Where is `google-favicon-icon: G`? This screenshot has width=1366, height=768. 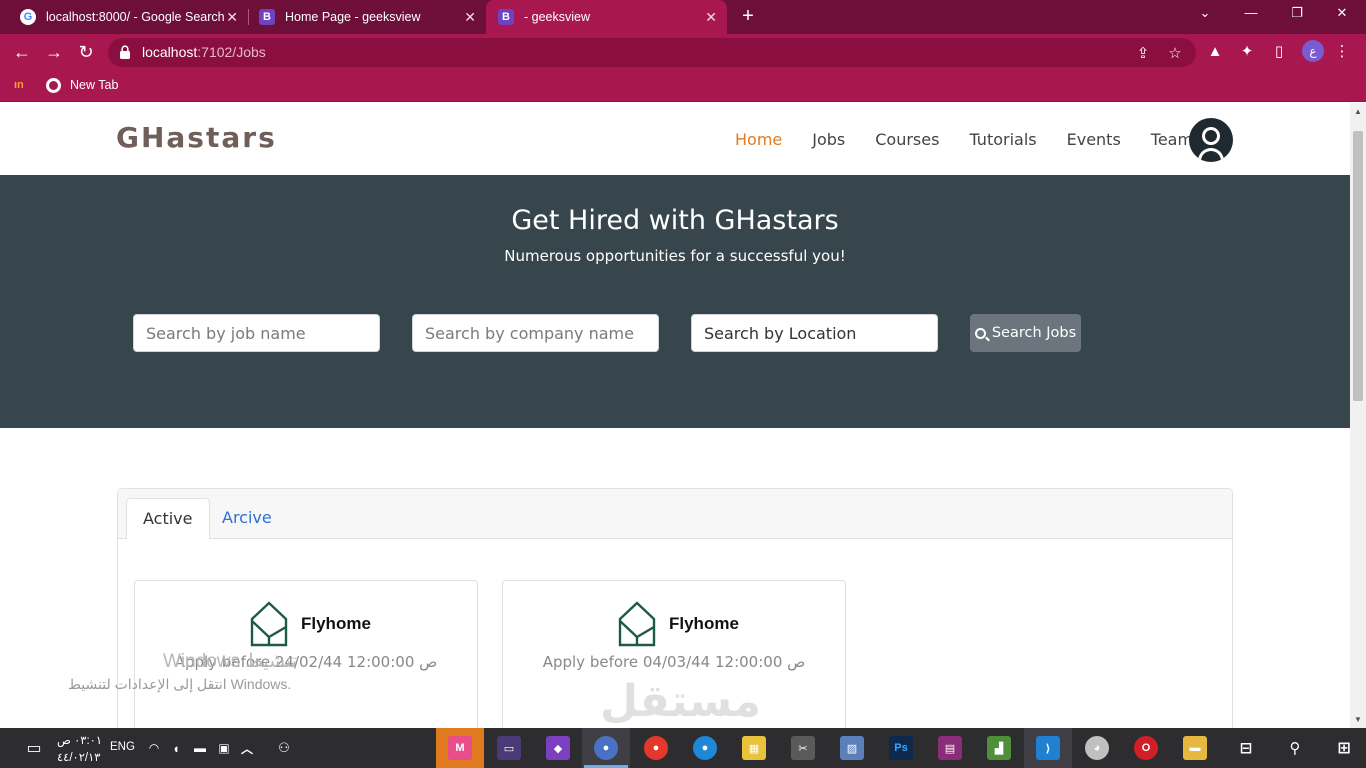 google-favicon-icon: G is located at coordinates (28, 17).